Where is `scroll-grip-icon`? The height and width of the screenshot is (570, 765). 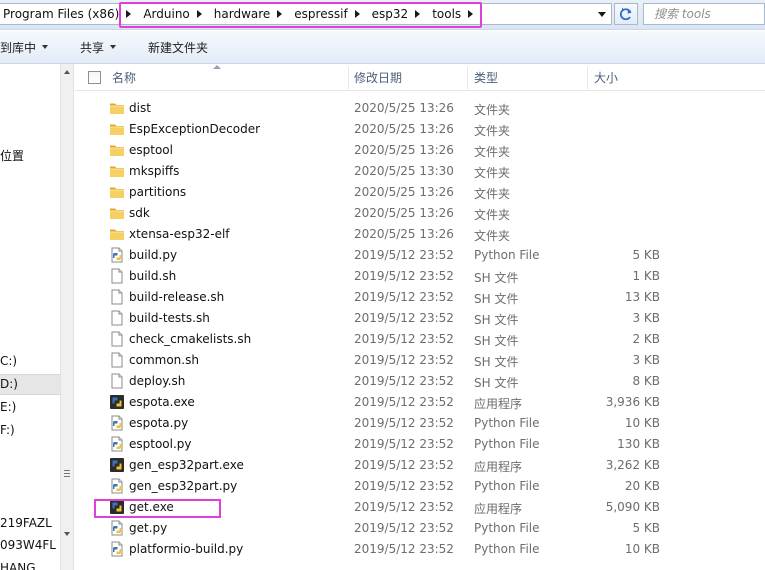
scroll-grip-icon is located at coordinates (67, 476).